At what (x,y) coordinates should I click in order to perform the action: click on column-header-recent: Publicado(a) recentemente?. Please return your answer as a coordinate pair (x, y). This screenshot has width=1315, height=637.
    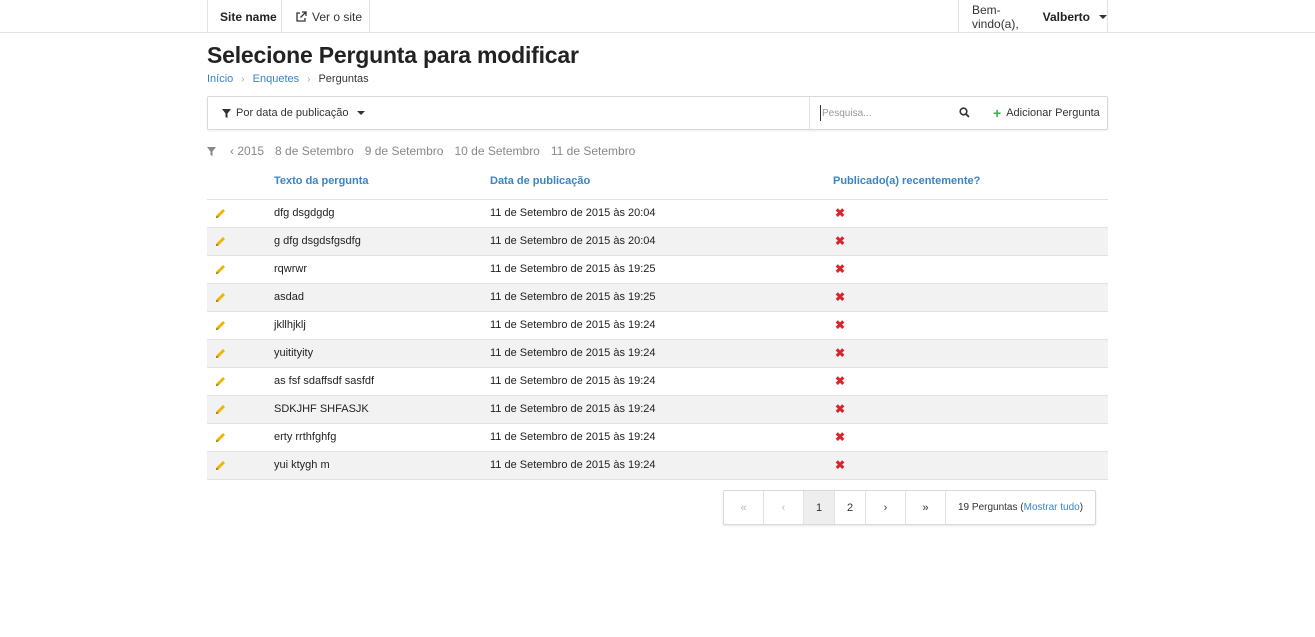
    Looking at the image, I should click on (906, 181).